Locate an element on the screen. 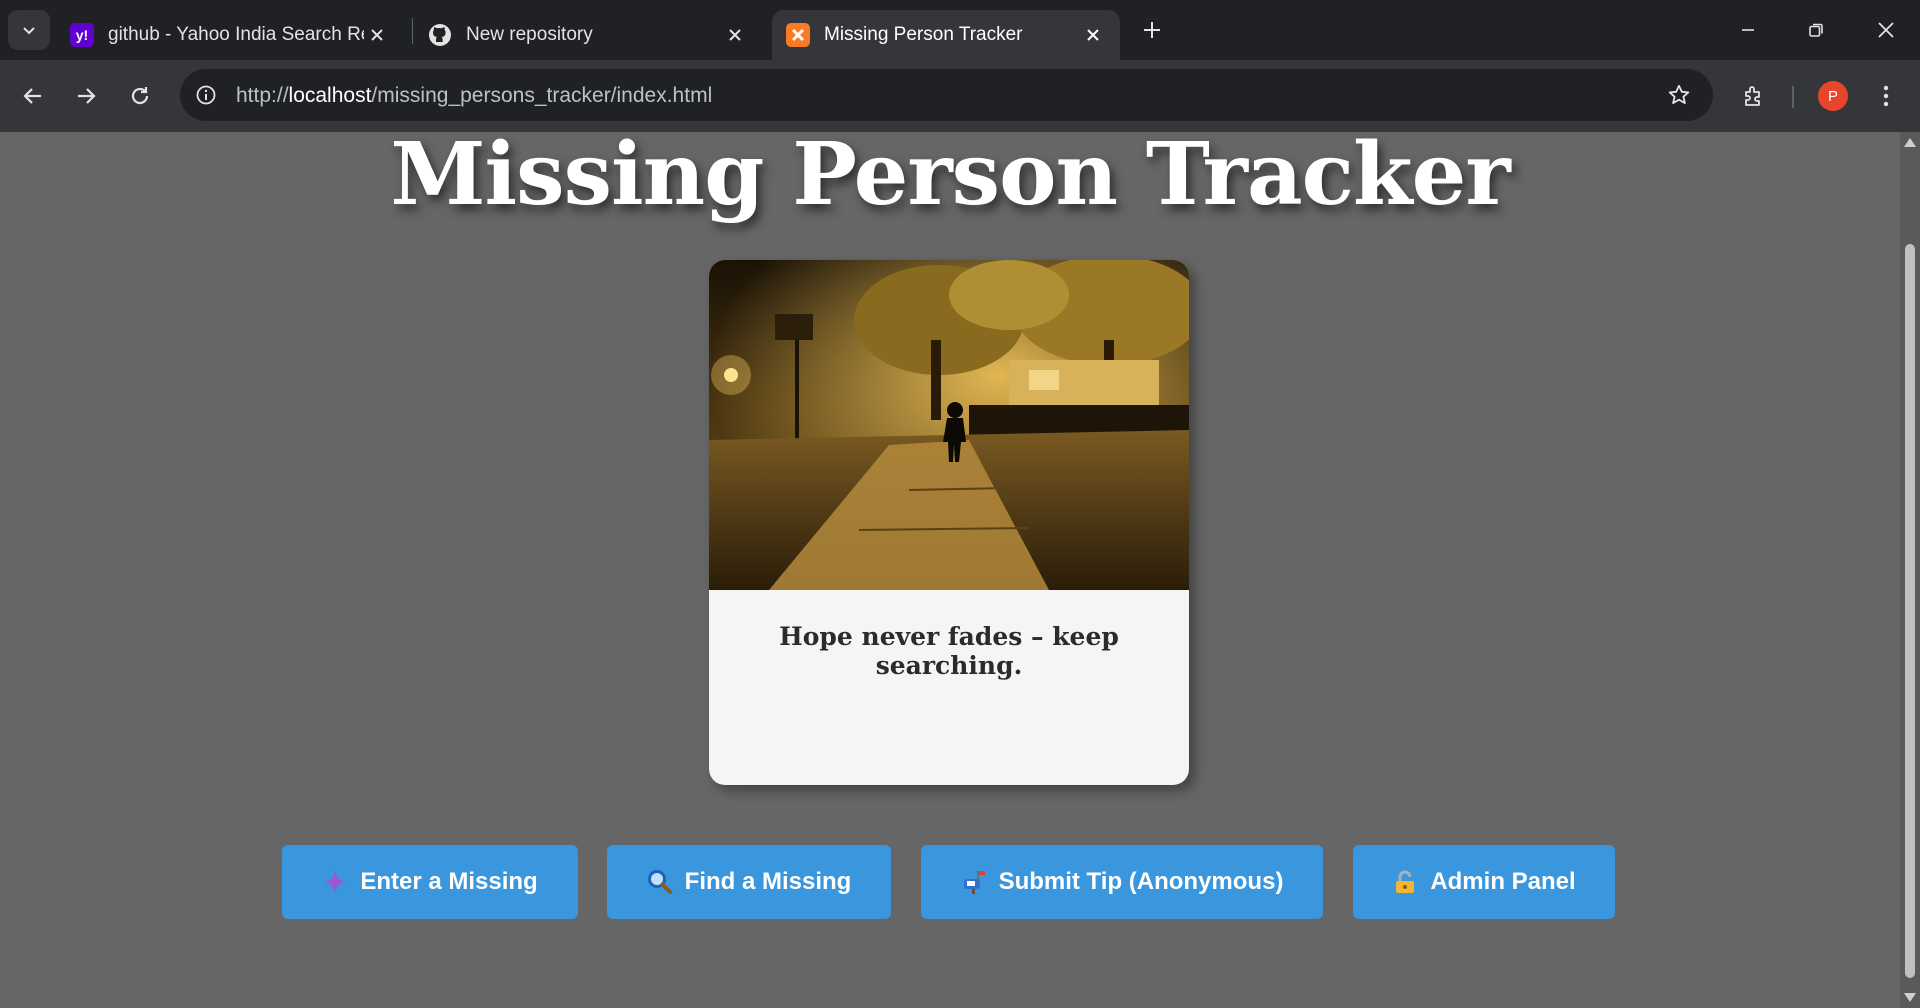 The width and height of the screenshot is (1920, 1008). hero-card: Hope never fades – keep searching. is located at coordinates (949, 522).